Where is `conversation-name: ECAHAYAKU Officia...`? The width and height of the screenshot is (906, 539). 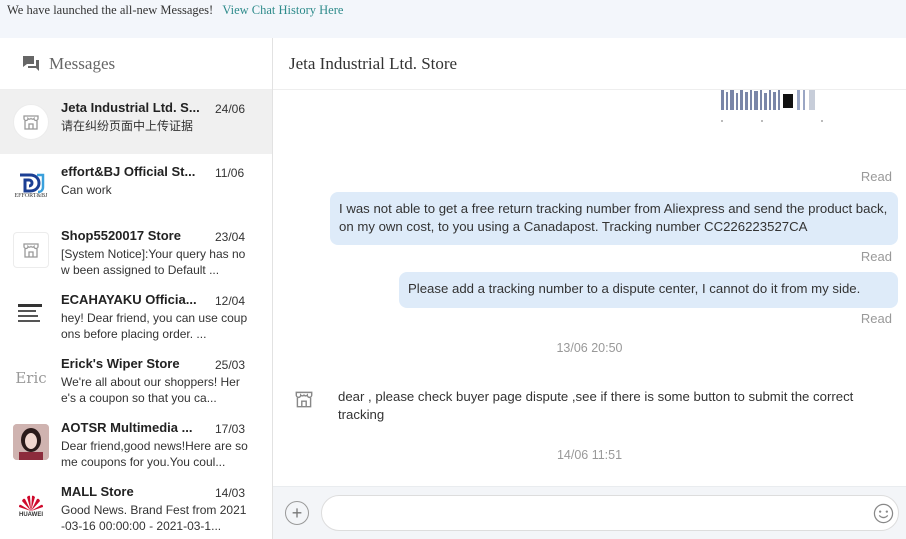 conversation-name: ECAHAYAKU Officia... is located at coordinates (129, 299).